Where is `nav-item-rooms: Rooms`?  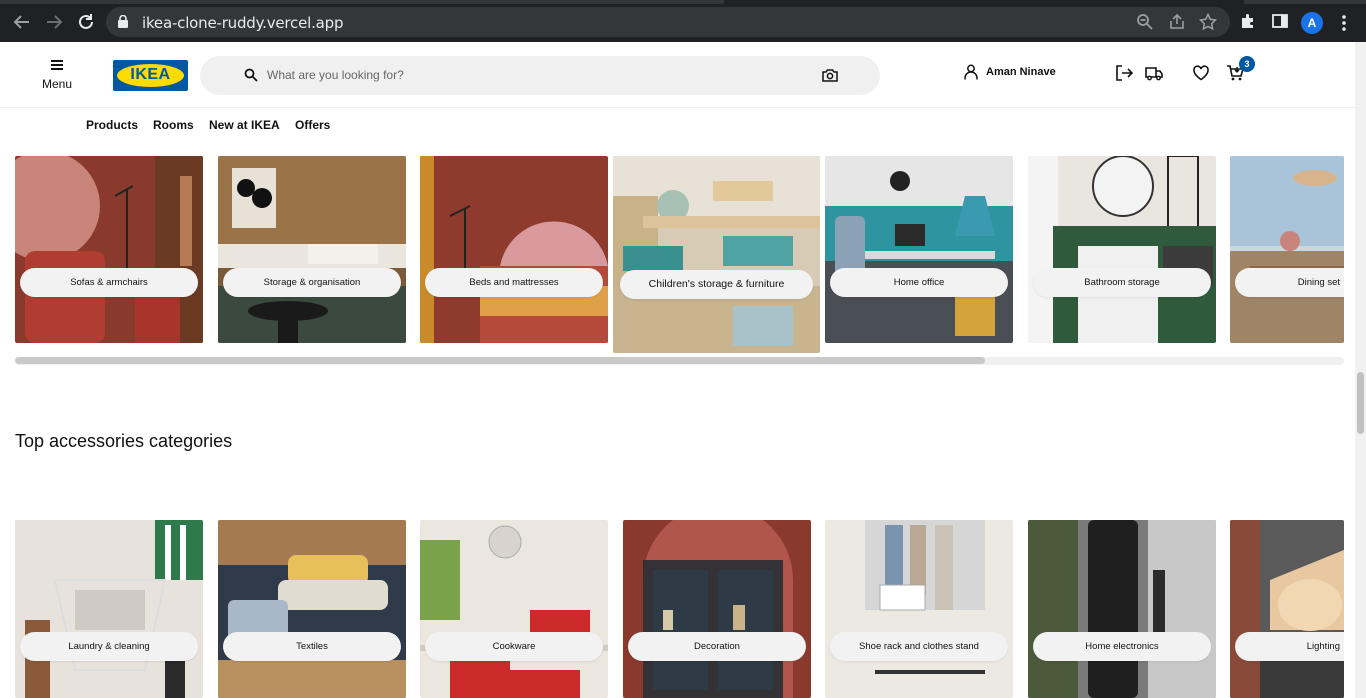 nav-item-rooms: Rooms is located at coordinates (173, 125).